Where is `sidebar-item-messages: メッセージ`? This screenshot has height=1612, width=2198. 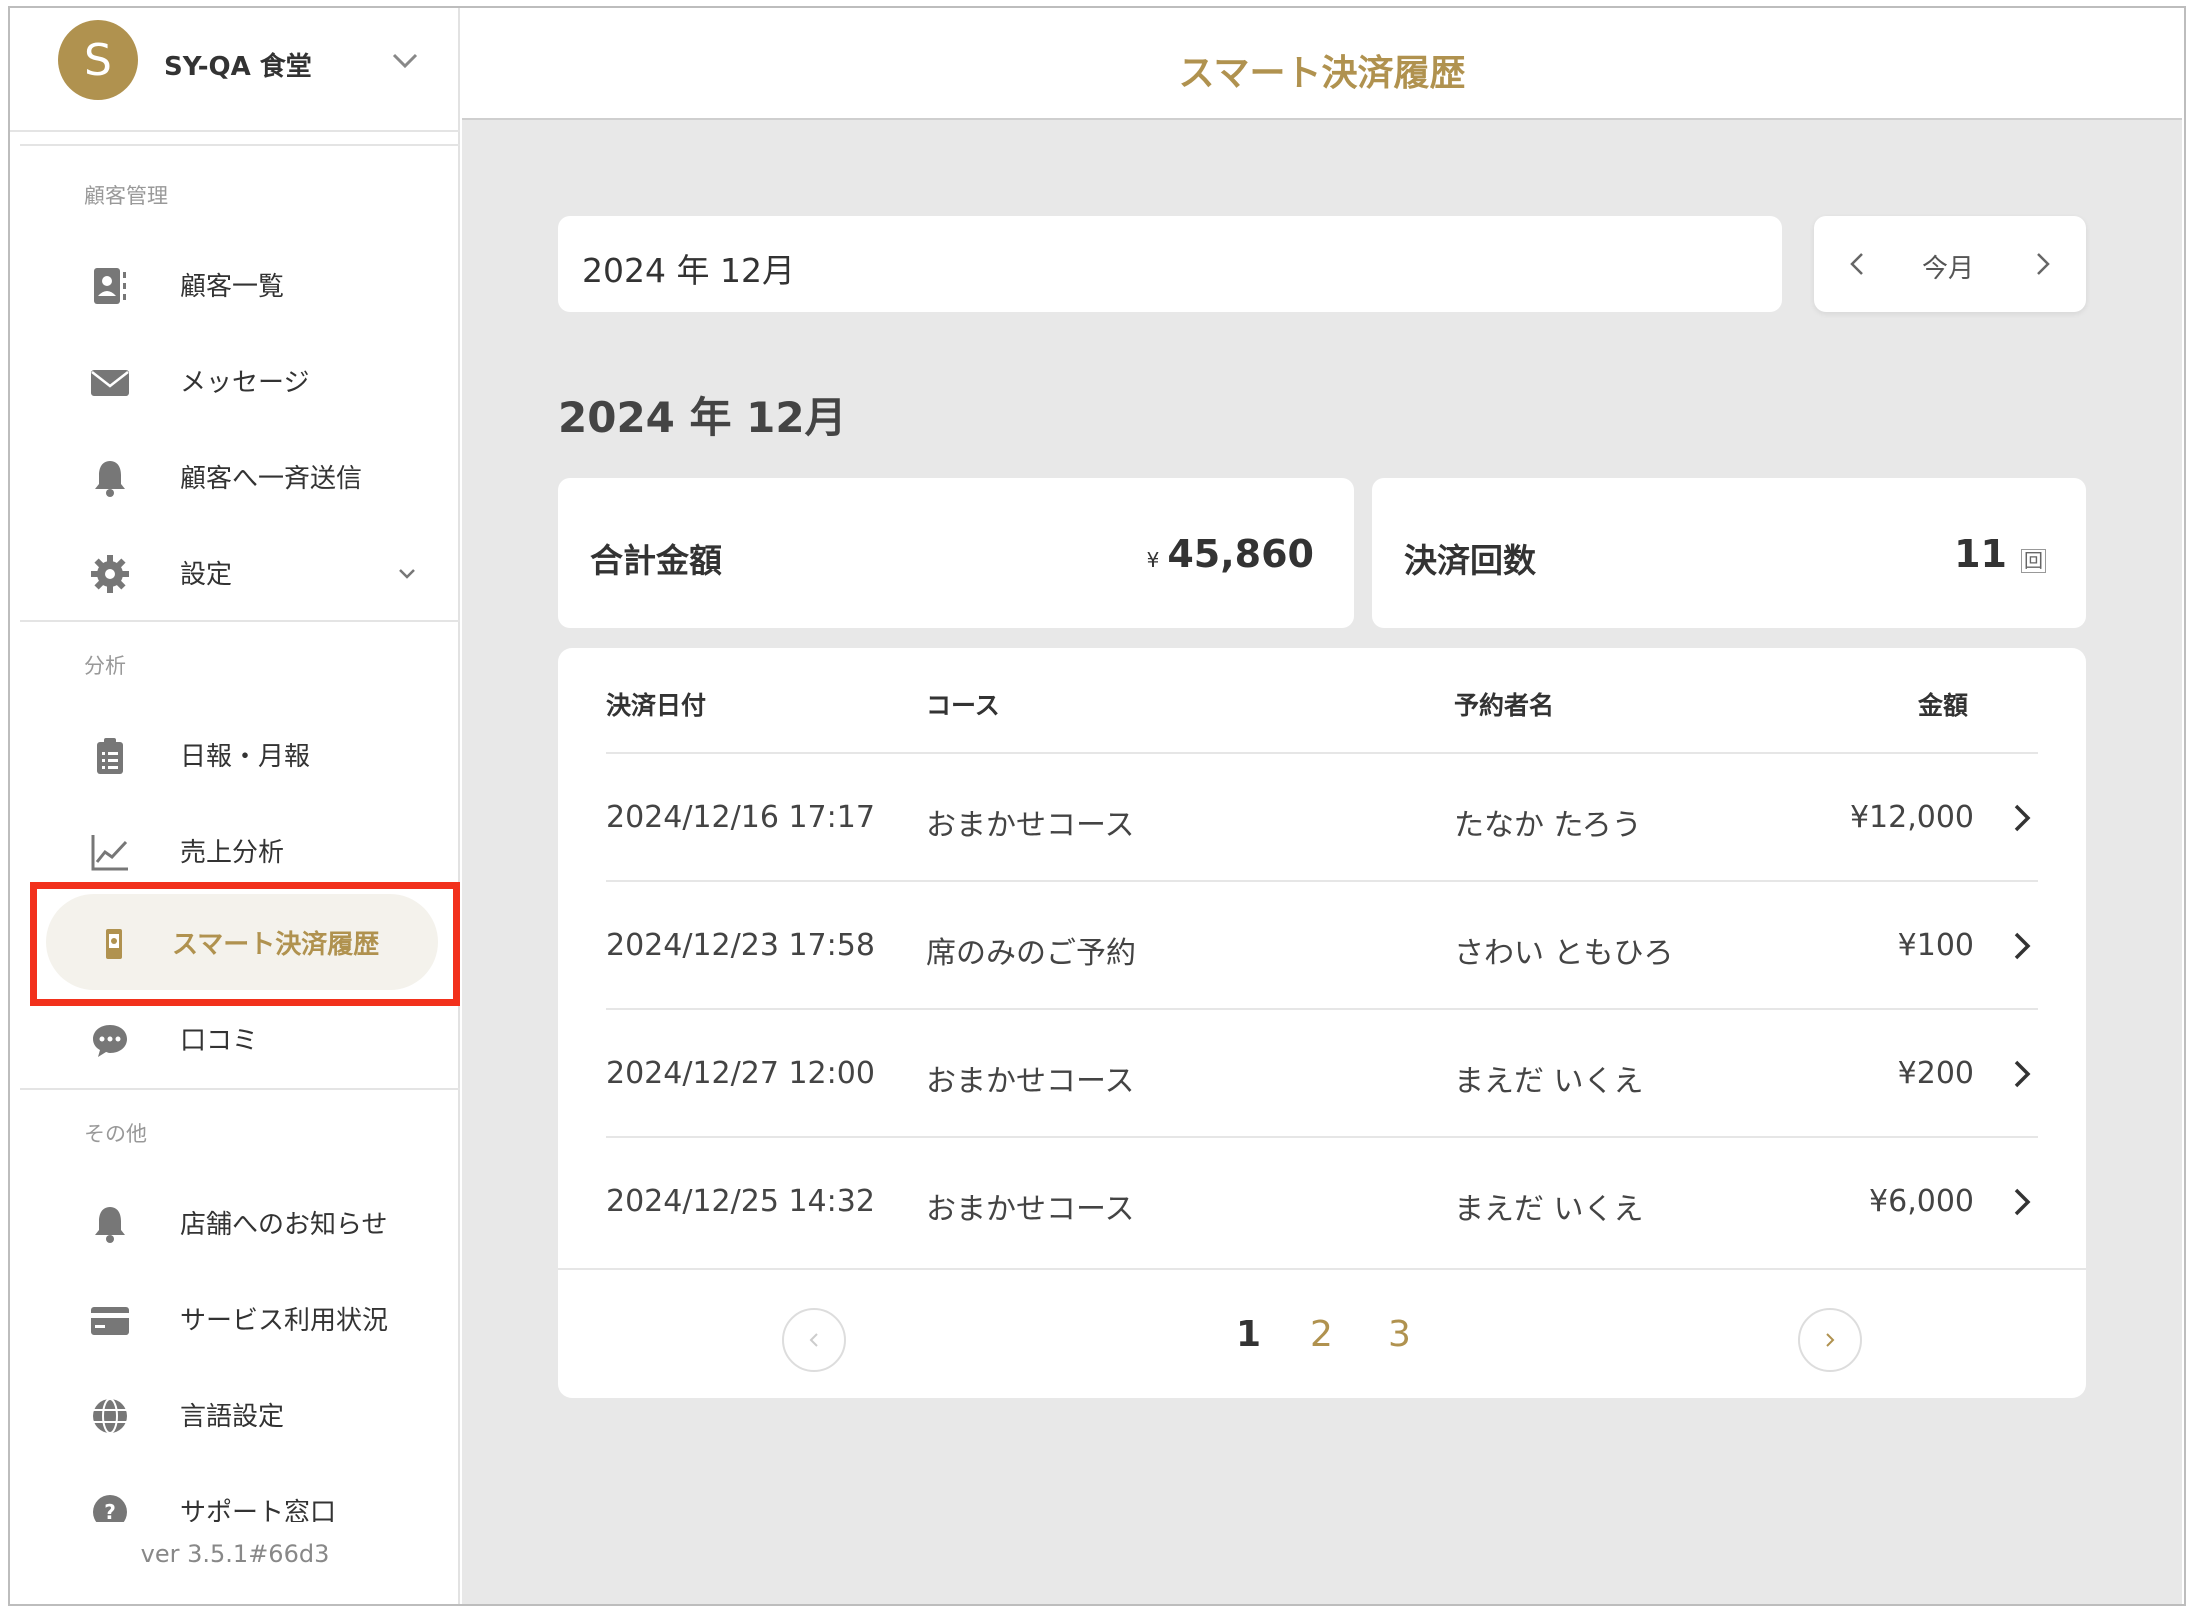
sidebar-item-messages: メッセージ is located at coordinates (240, 380).